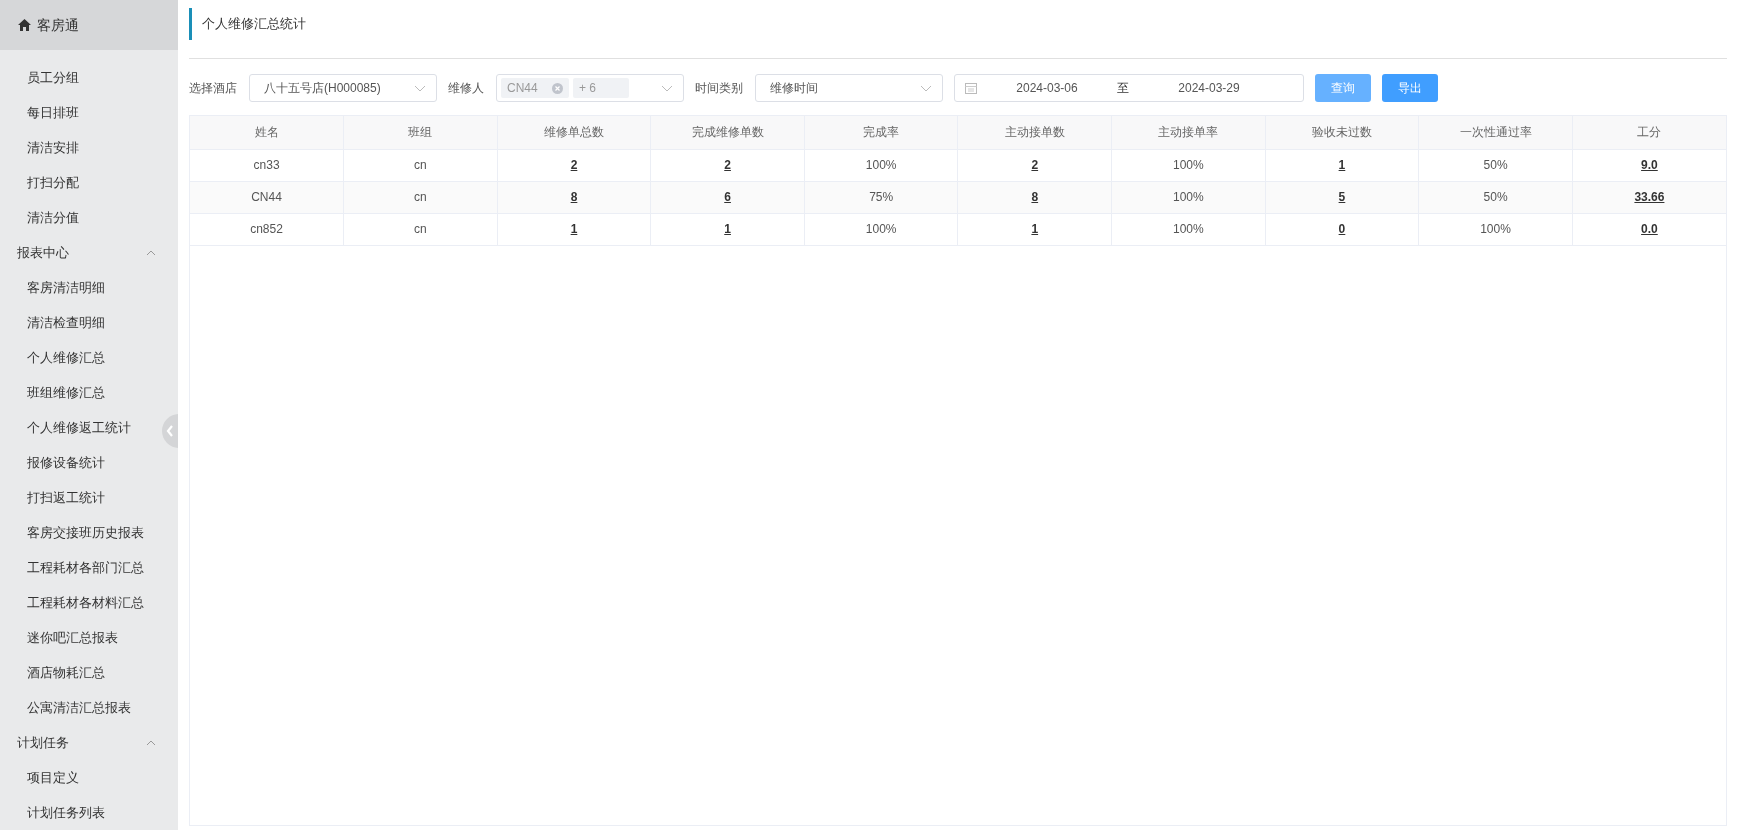 Image resolution: width=1738 pixels, height=830 pixels. Describe the element at coordinates (53, 777) in the screenshot. I see `sidebar-item: 项目定义` at that location.